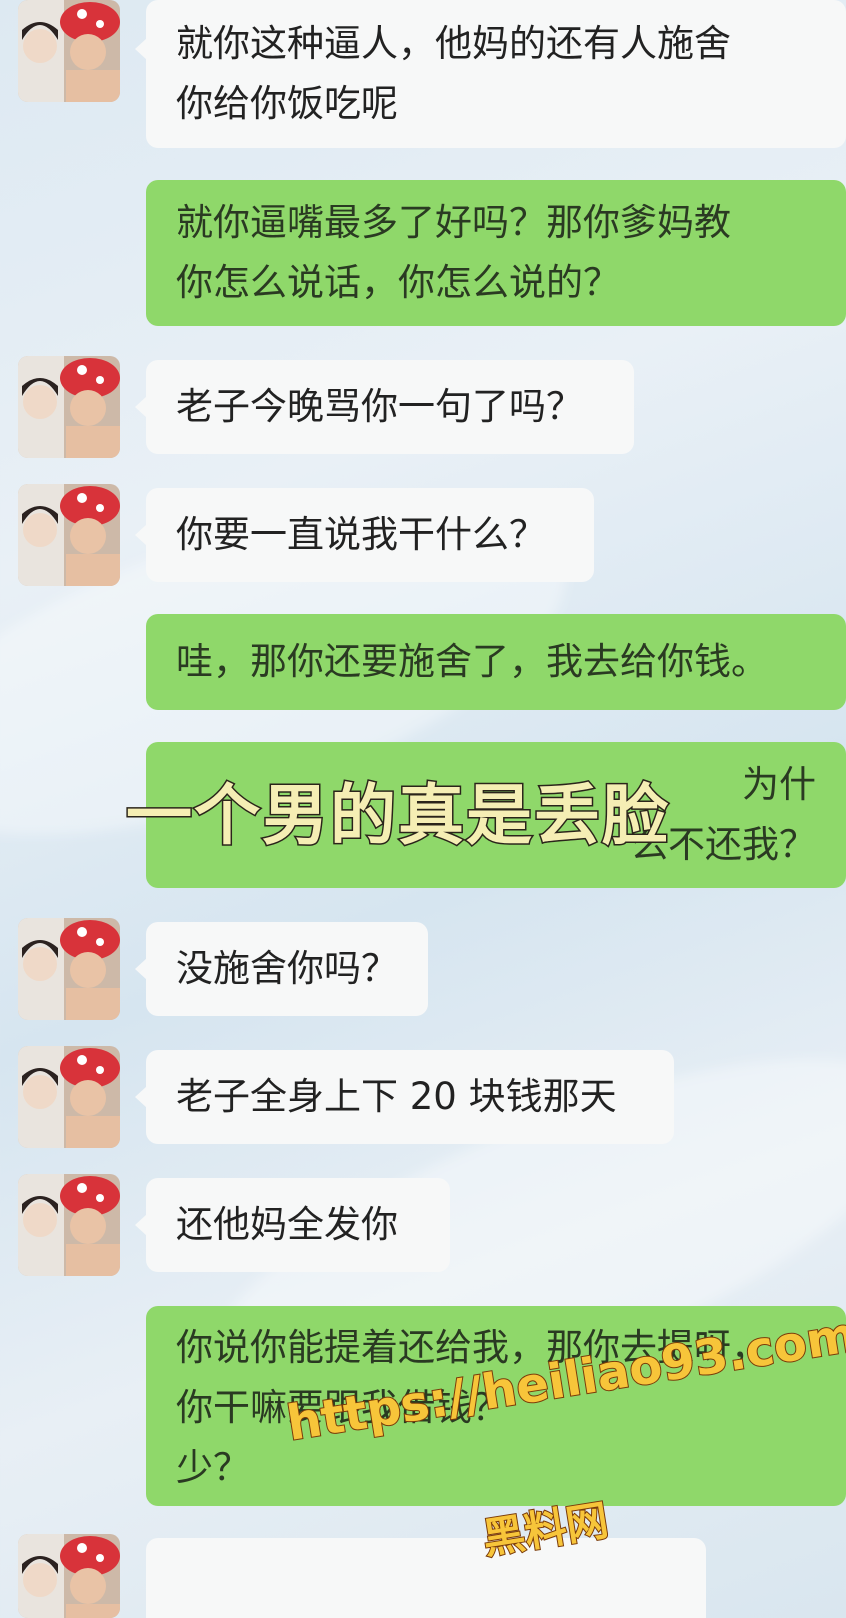 The height and width of the screenshot is (1618, 846). I want to click on message-text: 老子全身上下 20 块钱那天, so click(396, 1096).